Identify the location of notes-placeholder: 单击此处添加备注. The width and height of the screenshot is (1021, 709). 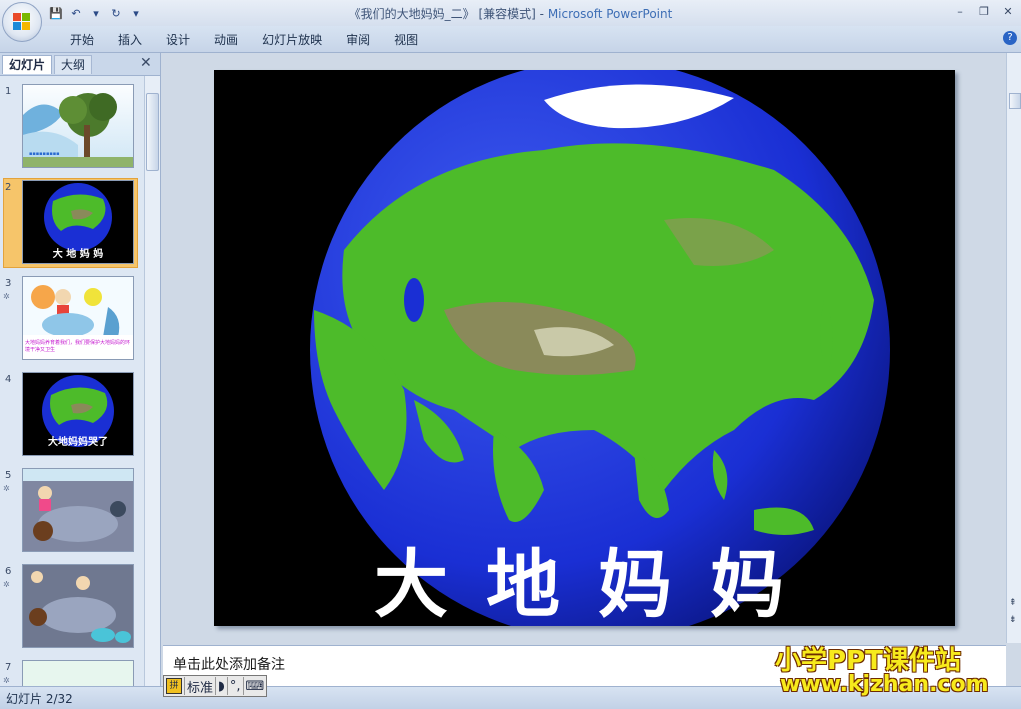
(229, 664).